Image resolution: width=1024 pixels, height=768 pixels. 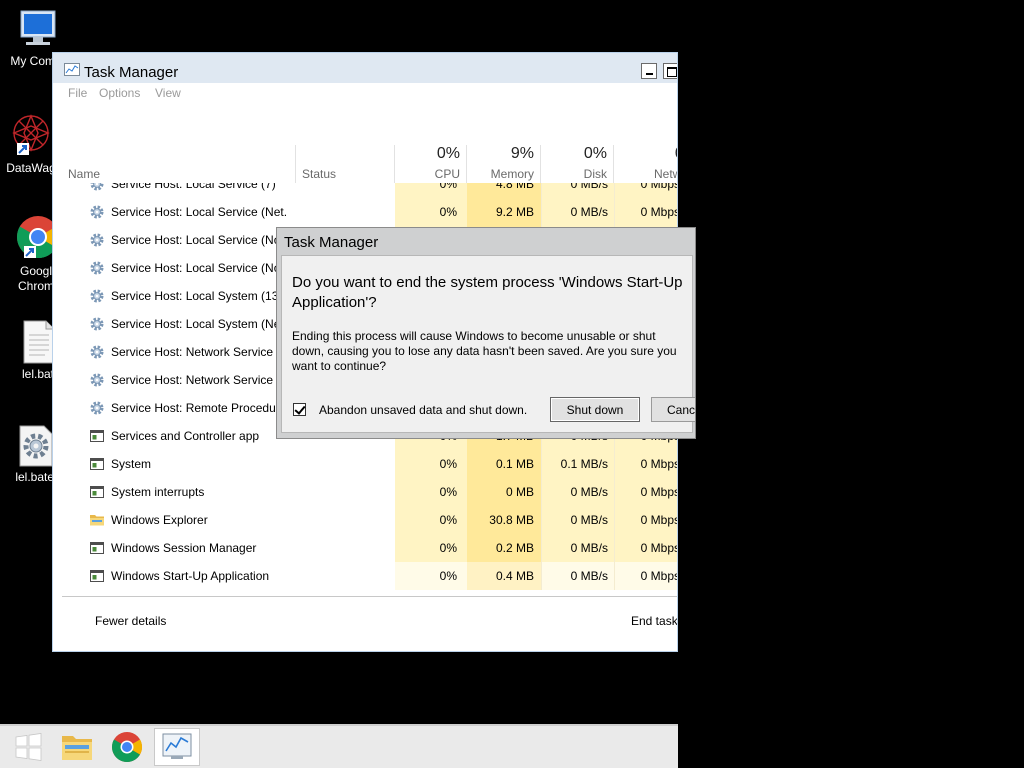 What do you see at coordinates (365, 93) in the screenshot?
I see `menu-bar: File Options View` at bounding box center [365, 93].